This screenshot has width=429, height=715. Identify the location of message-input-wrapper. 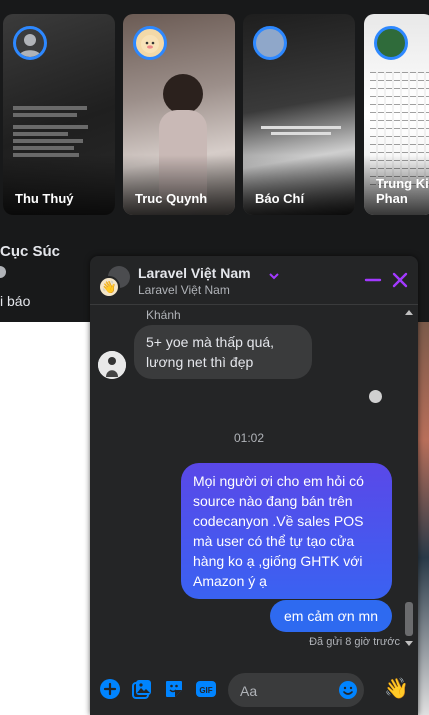
(296, 691).